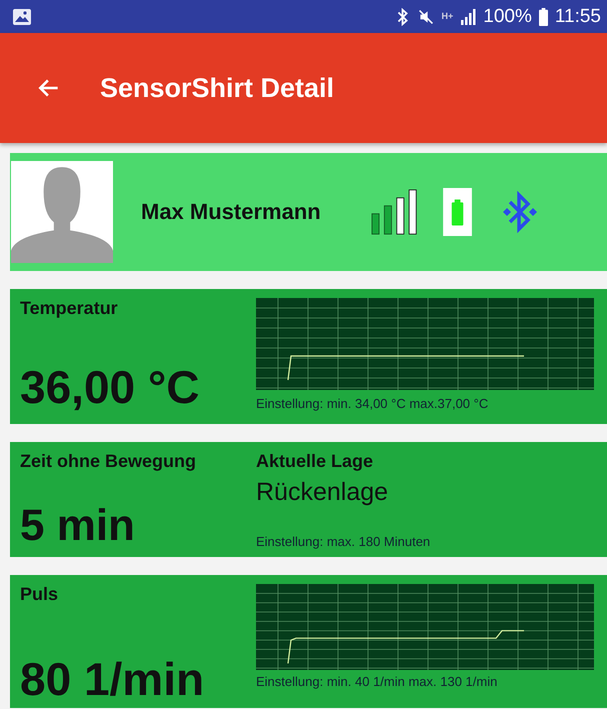  Describe the element at coordinates (323, 492) in the screenshot. I see `position-value: Rückenlage` at that location.